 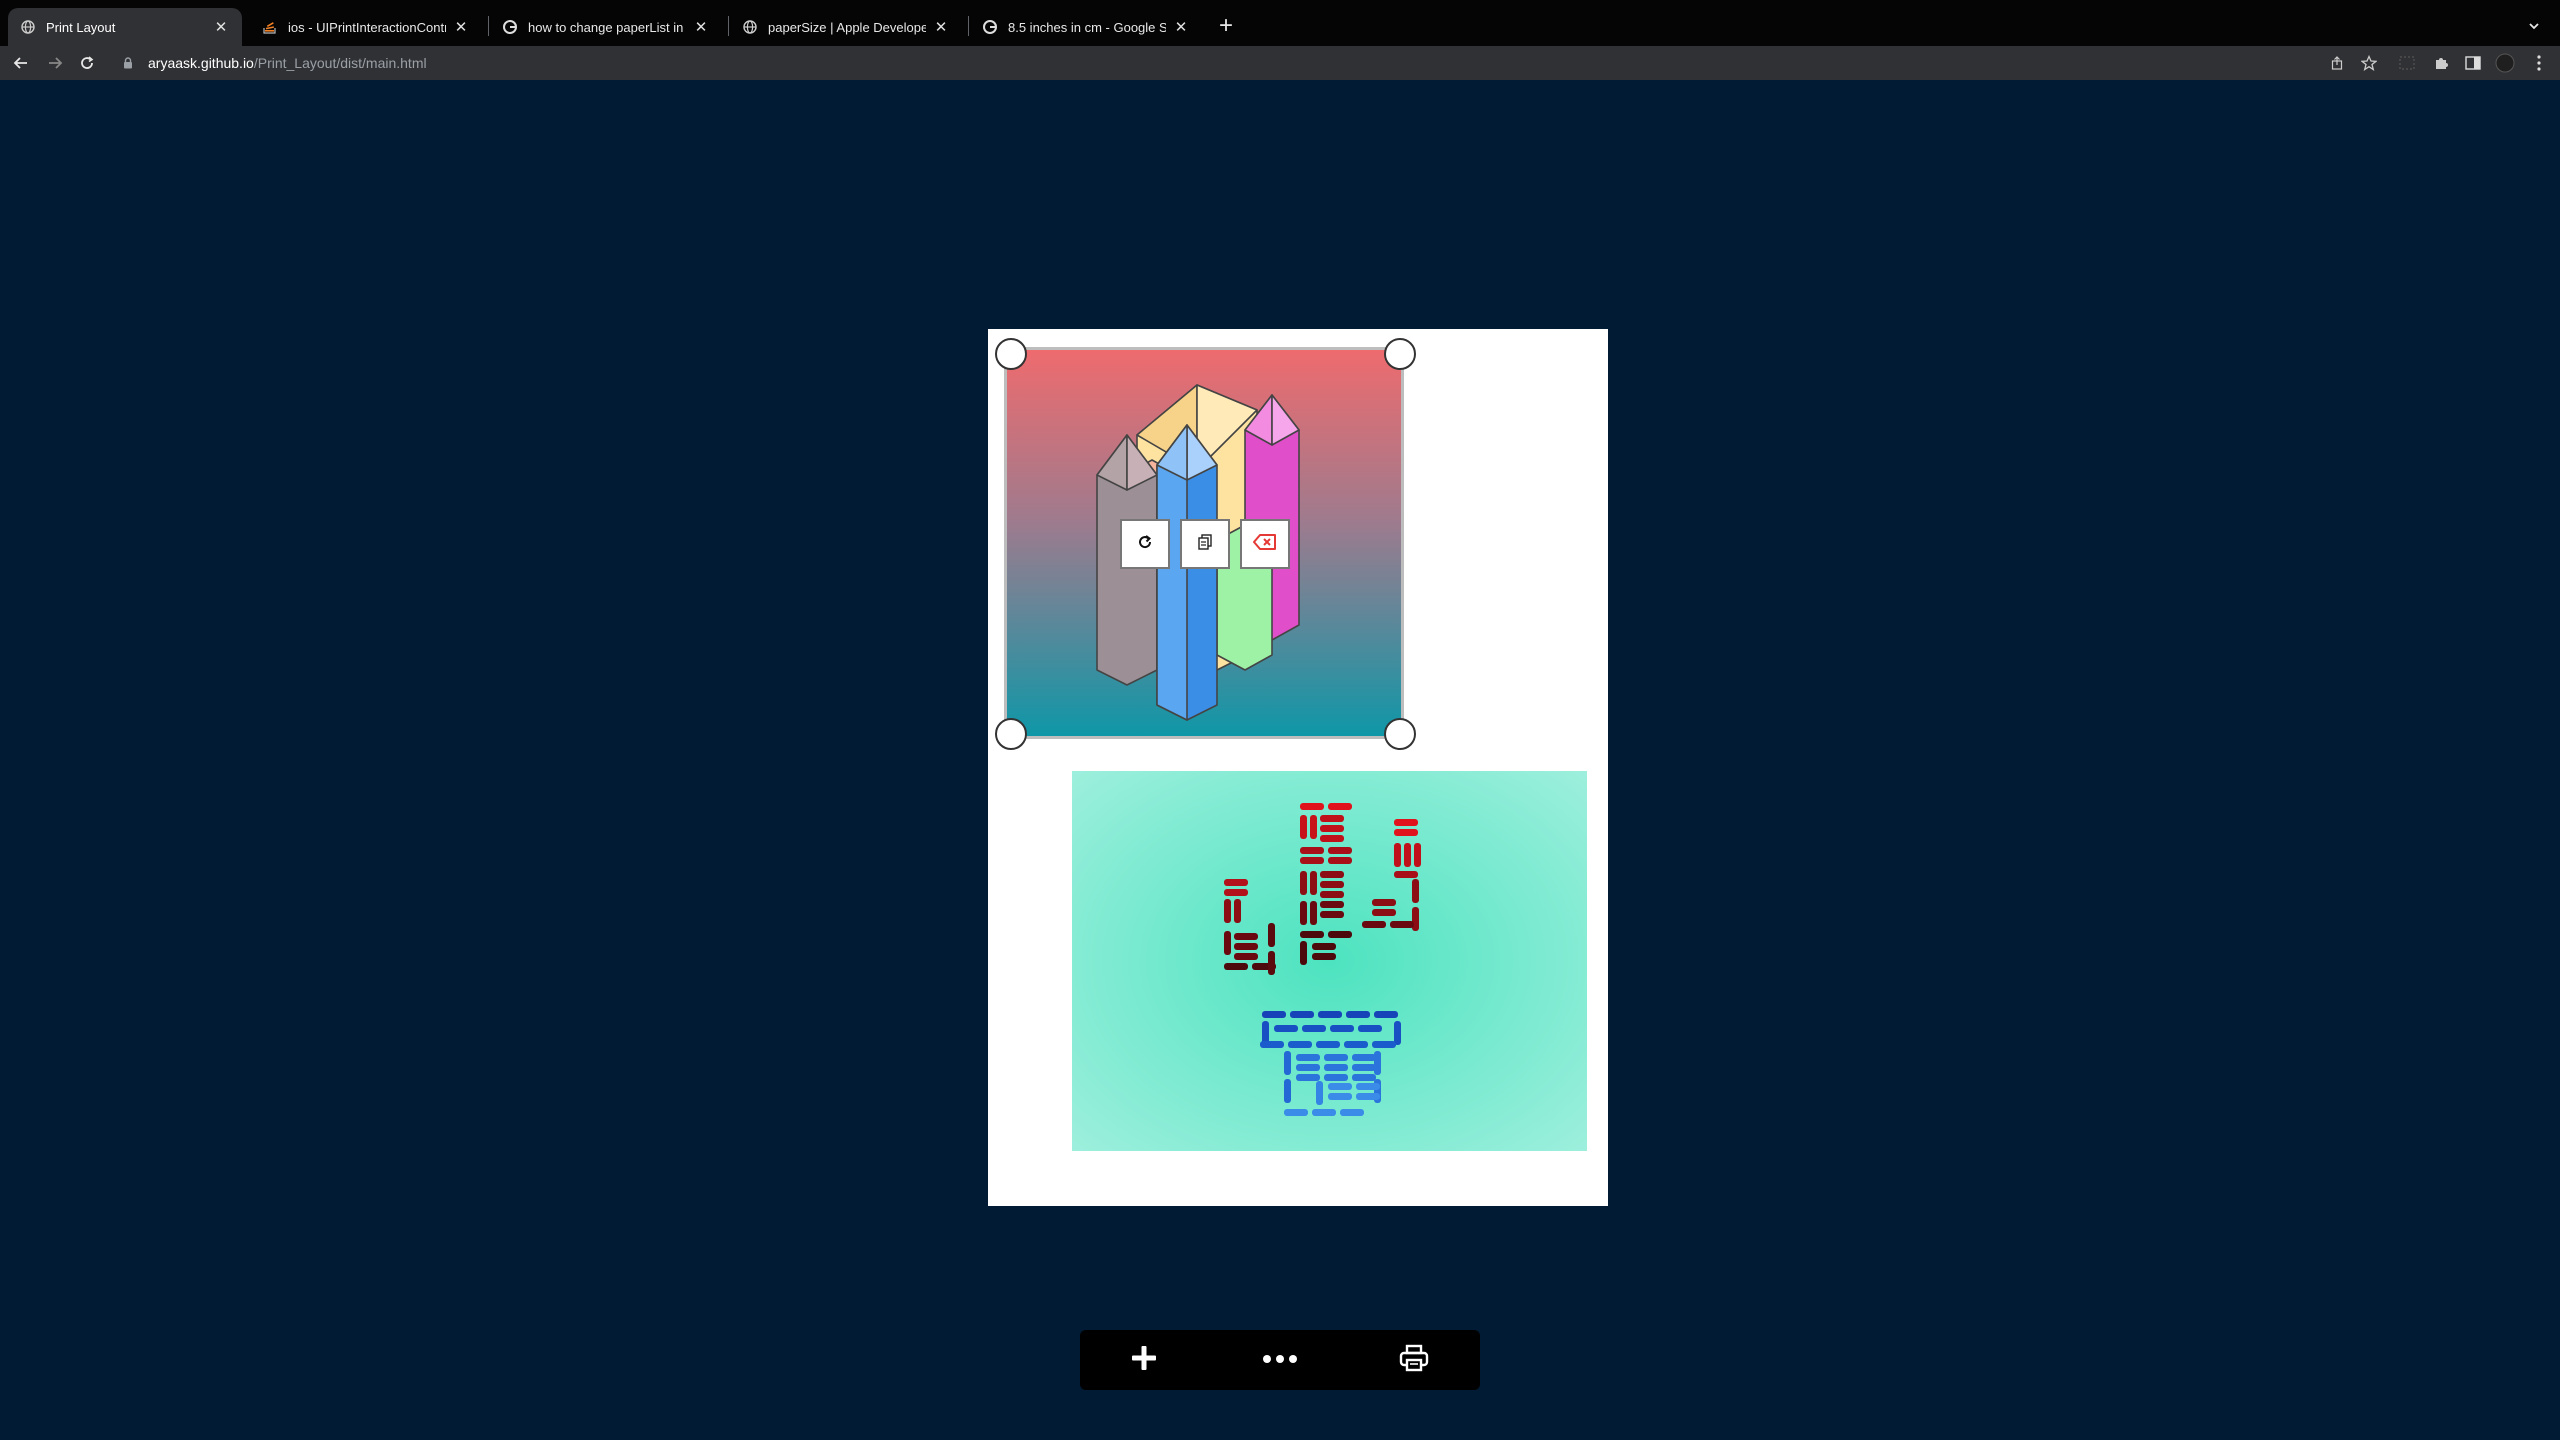 What do you see at coordinates (1226, 26) in the screenshot?
I see `new-tab-button: +` at bounding box center [1226, 26].